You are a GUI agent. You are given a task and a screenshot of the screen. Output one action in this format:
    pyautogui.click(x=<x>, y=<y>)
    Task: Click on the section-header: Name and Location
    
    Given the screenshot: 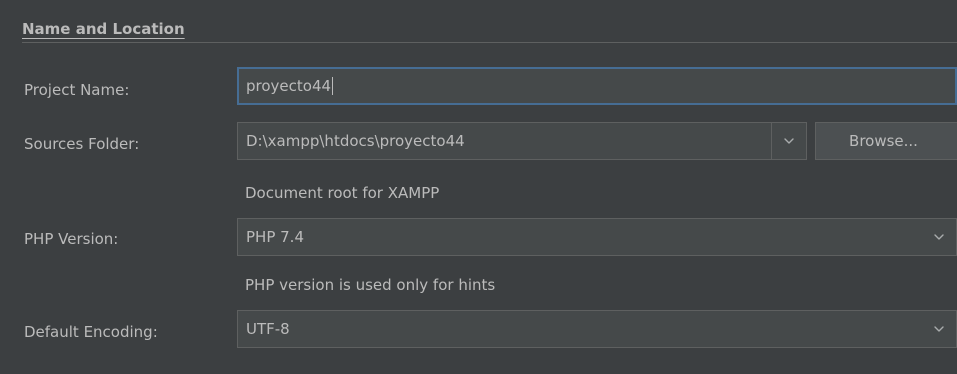 What is the action you would take?
    pyautogui.click(x=103, y=29)
    